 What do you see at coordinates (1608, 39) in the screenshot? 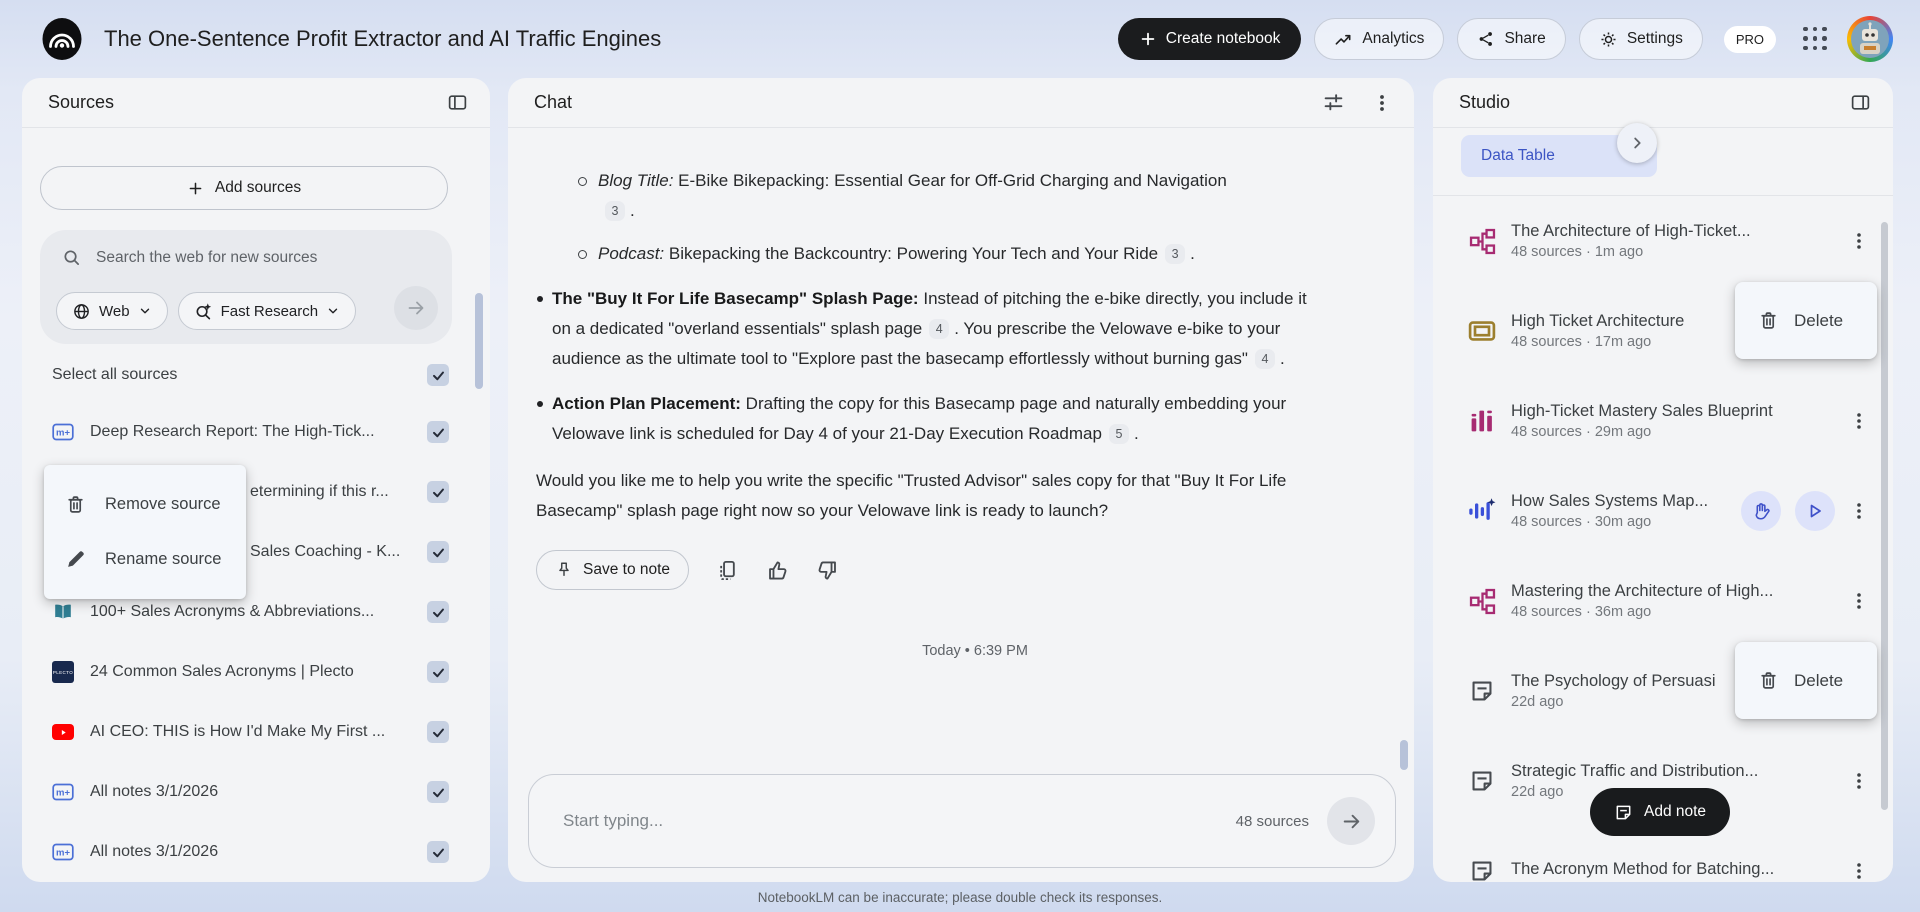
I see `gear-icon` at bounding box center [1608, 39].